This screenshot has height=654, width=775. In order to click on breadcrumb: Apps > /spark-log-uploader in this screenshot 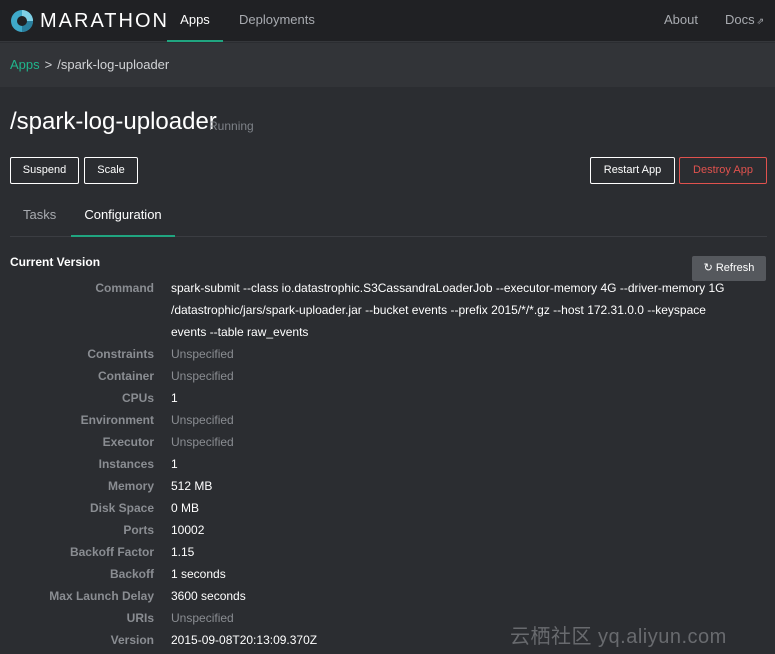, I will do `click(387, 65)`.